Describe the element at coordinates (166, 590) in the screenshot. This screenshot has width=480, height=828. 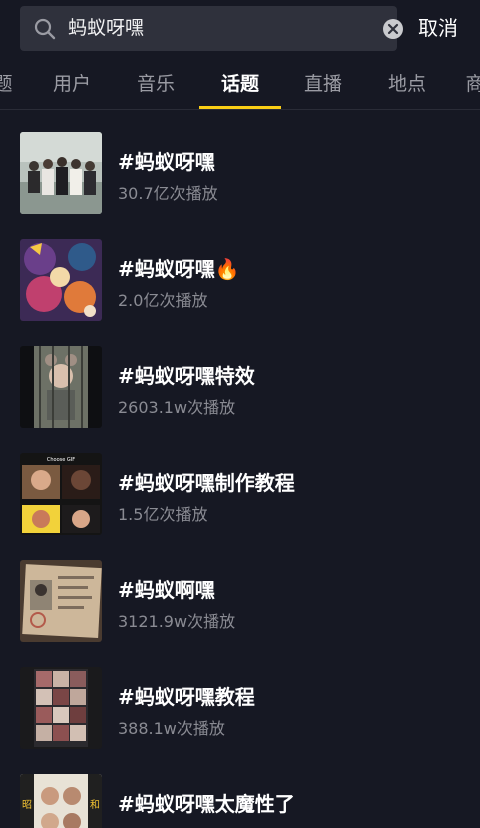
I see `topic-title: #蚂蚁啊嘿` at that location.